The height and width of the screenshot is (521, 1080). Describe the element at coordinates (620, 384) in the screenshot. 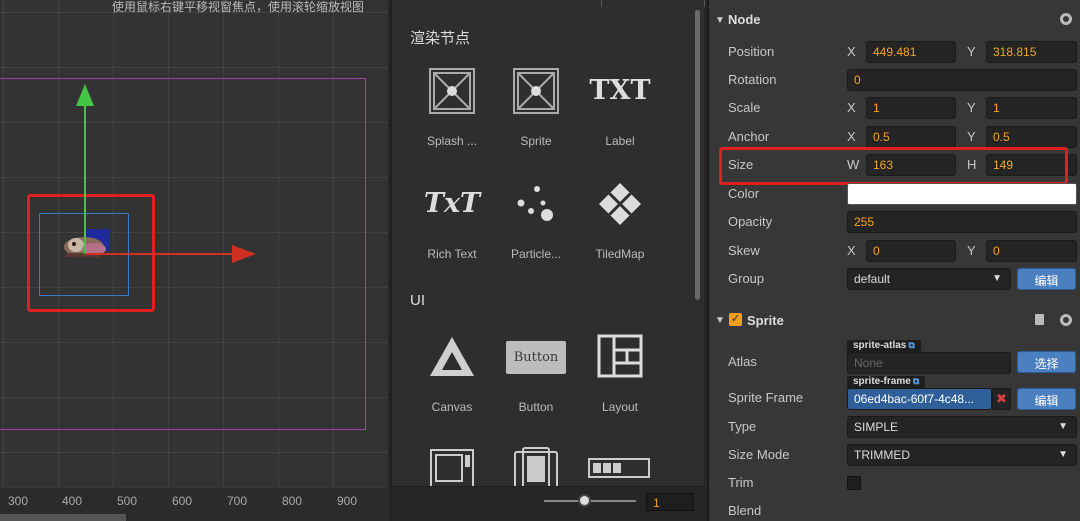

I see `library-item-layout: Layout` at that location.